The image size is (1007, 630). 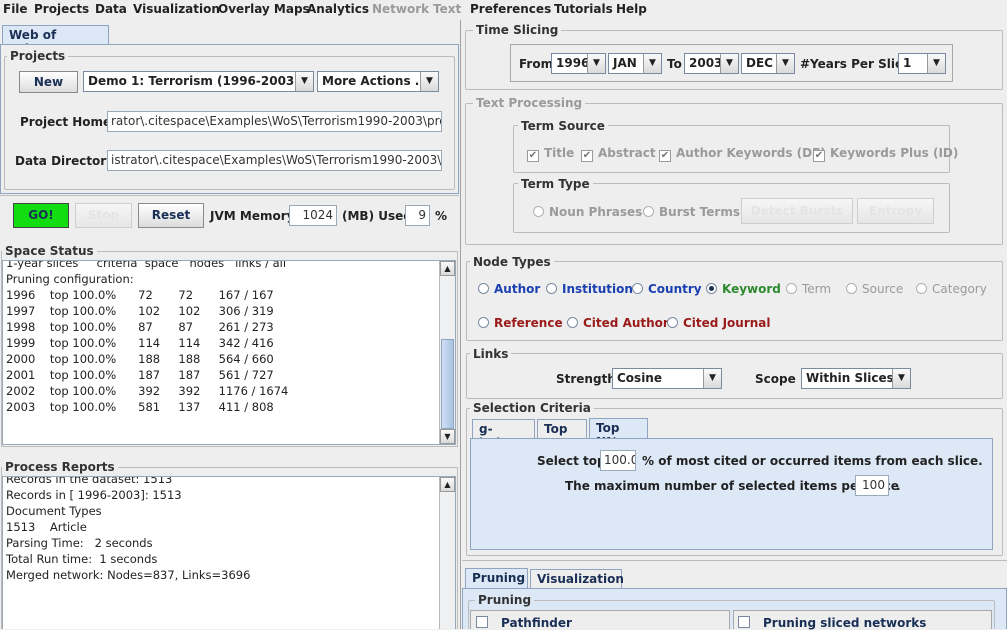 I want to click on process-reports-scrollbar: ▲, so click(x=447, y=553).